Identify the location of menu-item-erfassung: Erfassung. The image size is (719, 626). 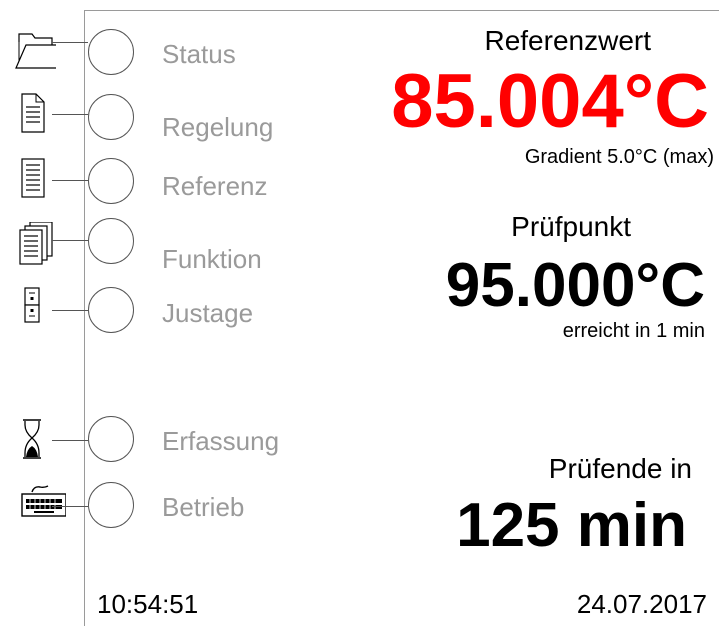
(165, 446).